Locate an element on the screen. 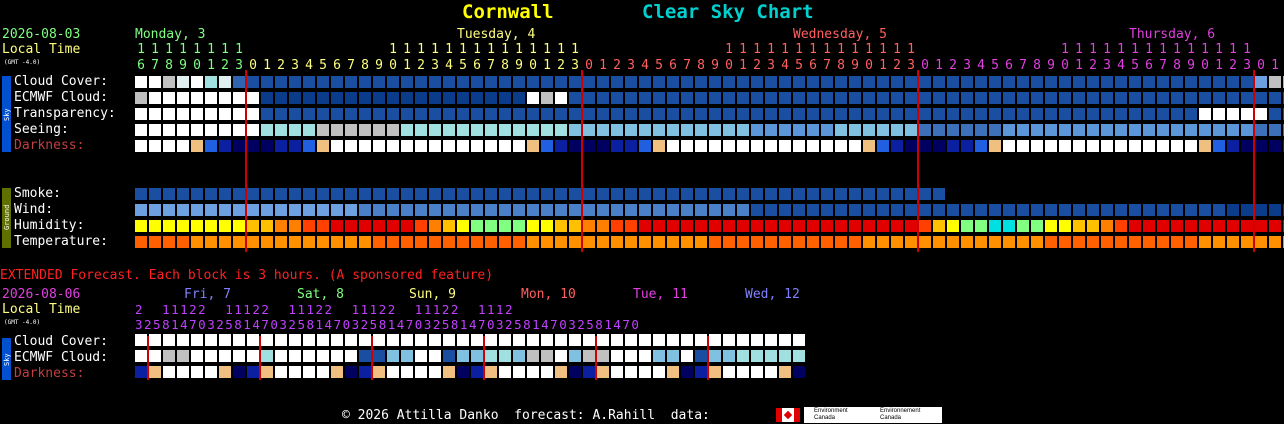  hour-ones-tick: 9 is located at coordinates (519, 65).